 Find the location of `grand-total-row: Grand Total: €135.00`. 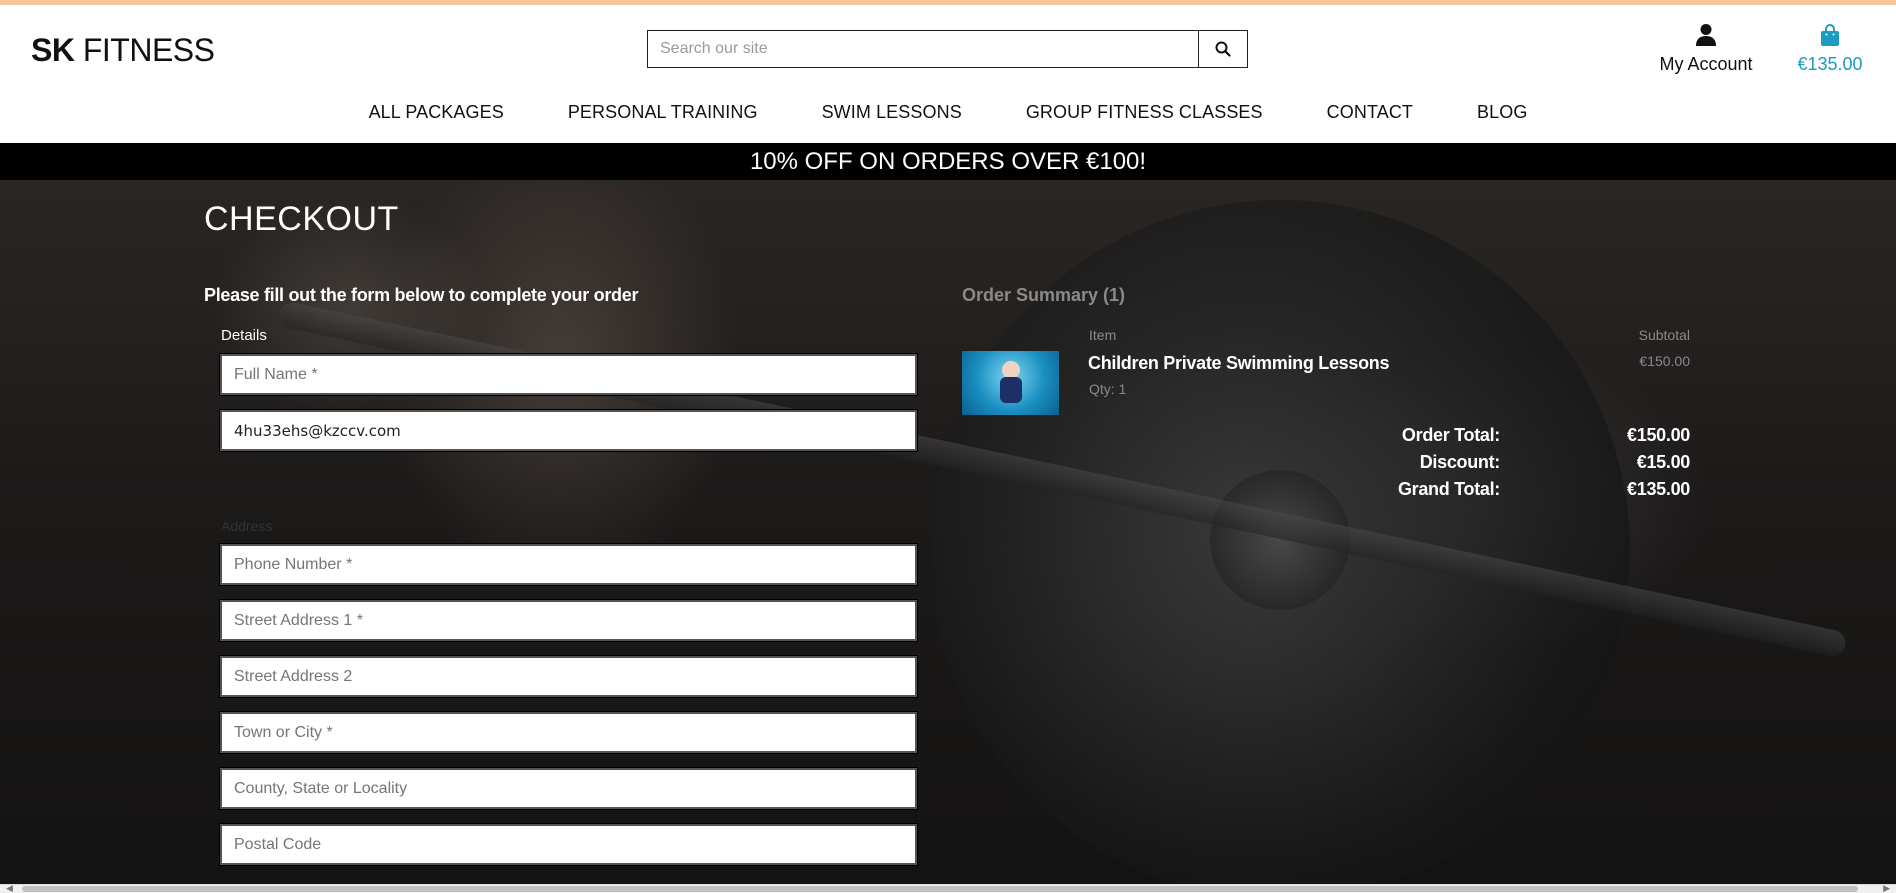

grand-total-row: Grand Total: €135.00 is located at coordinates (1495, 489).